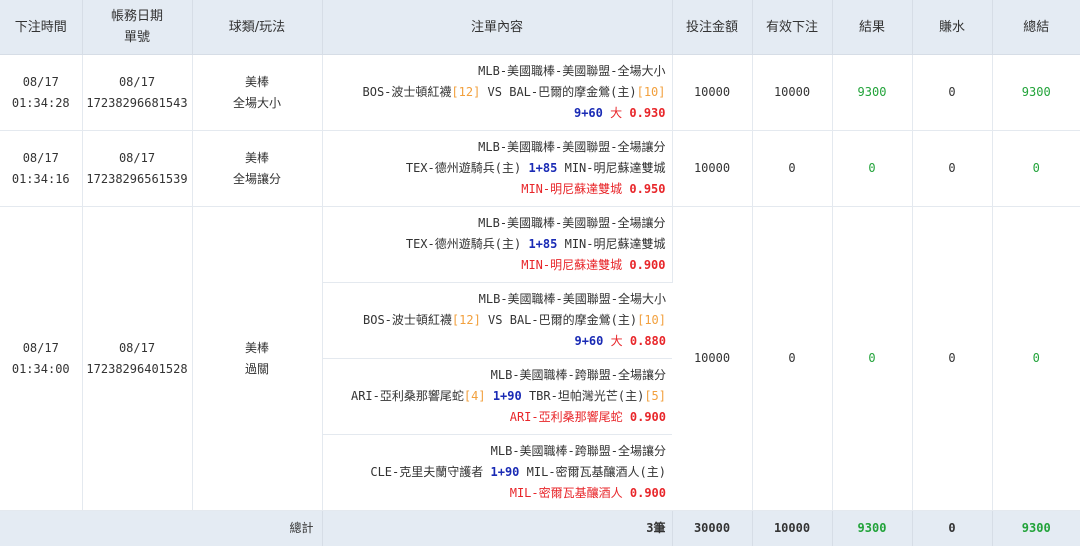  What do you see at coordinates (161, 528) in the screenshot?
I see `summary-label: 總計` at bounding box center [161, 528].